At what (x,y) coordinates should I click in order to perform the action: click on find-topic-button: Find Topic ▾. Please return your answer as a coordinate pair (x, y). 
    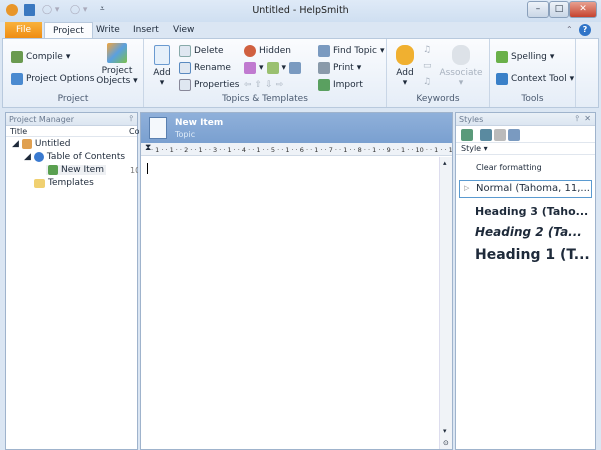
    Looking at the image, I should click on (351, 51).